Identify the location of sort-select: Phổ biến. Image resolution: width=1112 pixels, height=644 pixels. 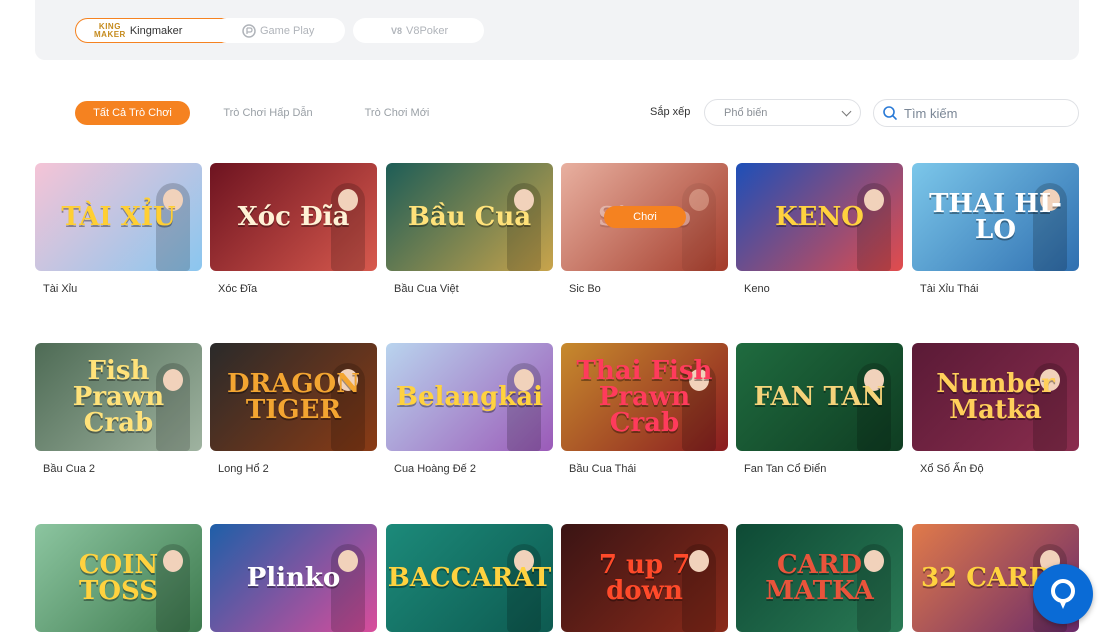
(782, 112).